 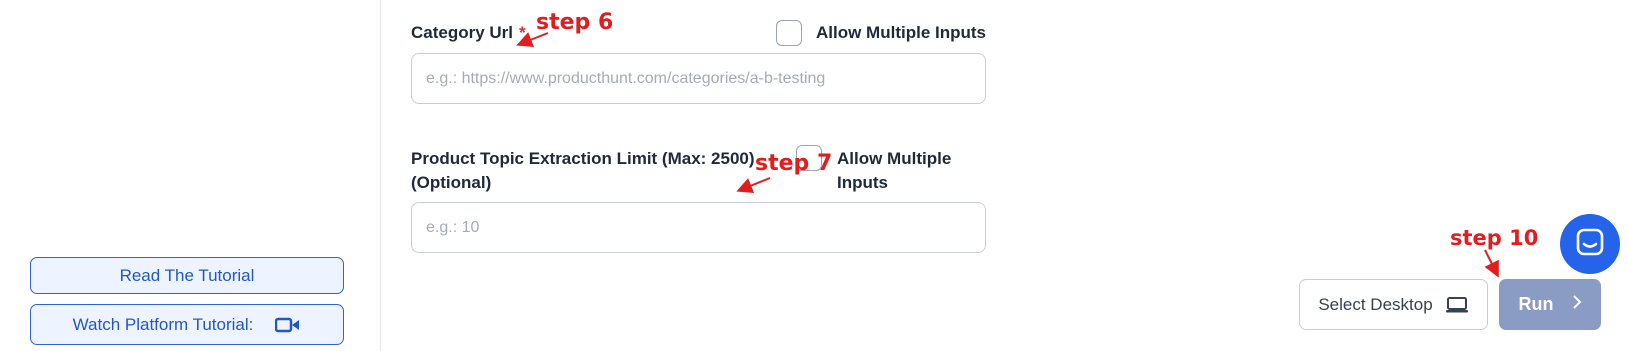 What do you see at coordinates (698, 227) in the screenshot?
I see `extraction-limit-input` at bounding box center [698, 227].